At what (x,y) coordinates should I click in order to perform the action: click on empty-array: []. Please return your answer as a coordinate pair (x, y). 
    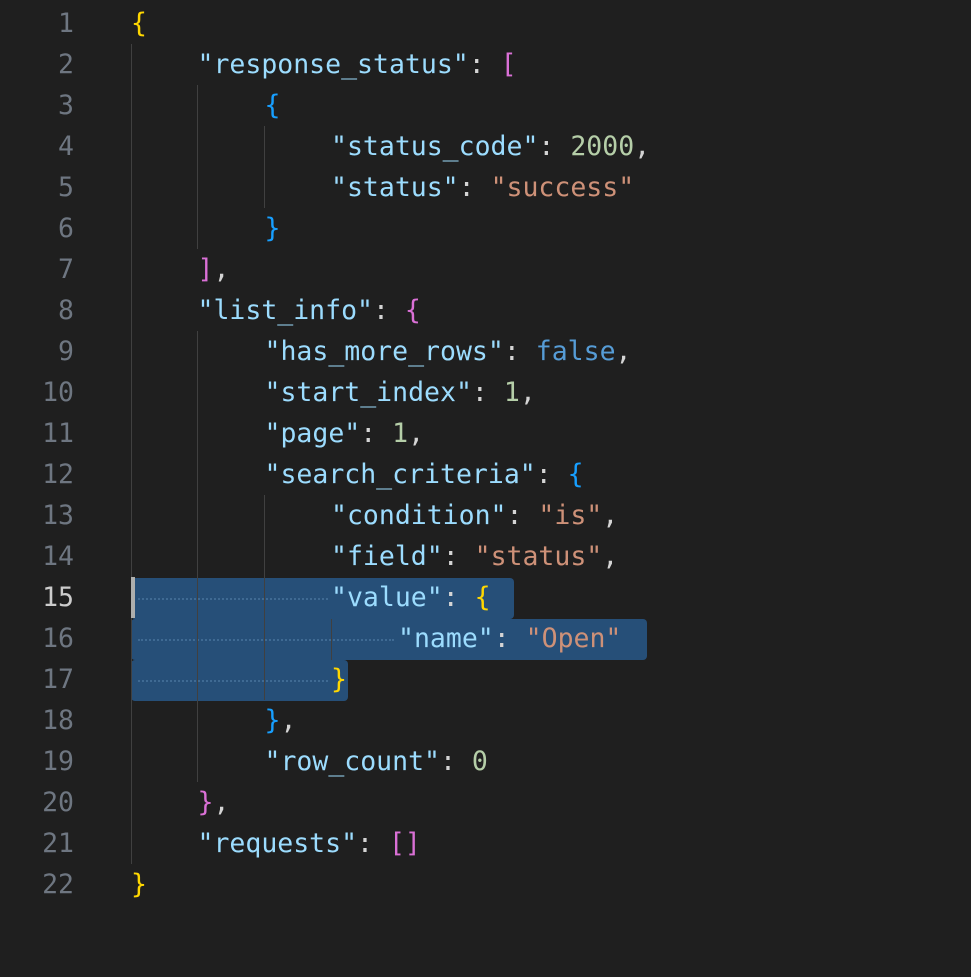
    Looking at the image, I should click on (404, 843).